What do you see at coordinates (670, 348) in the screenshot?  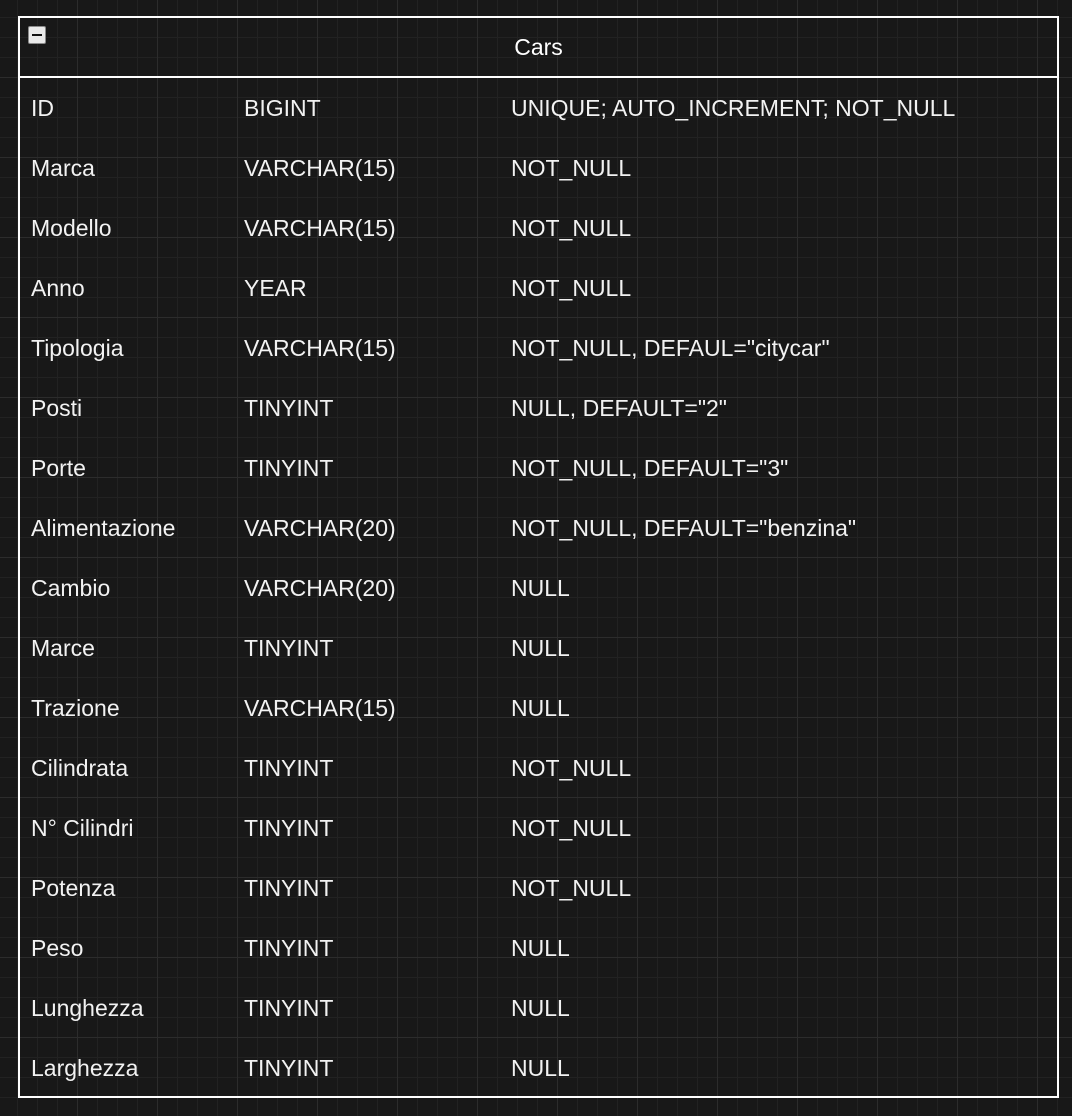 I see `field-constraints: NOT_NULL, DEFAUL="citycar"` at bounding box center [670, 348].